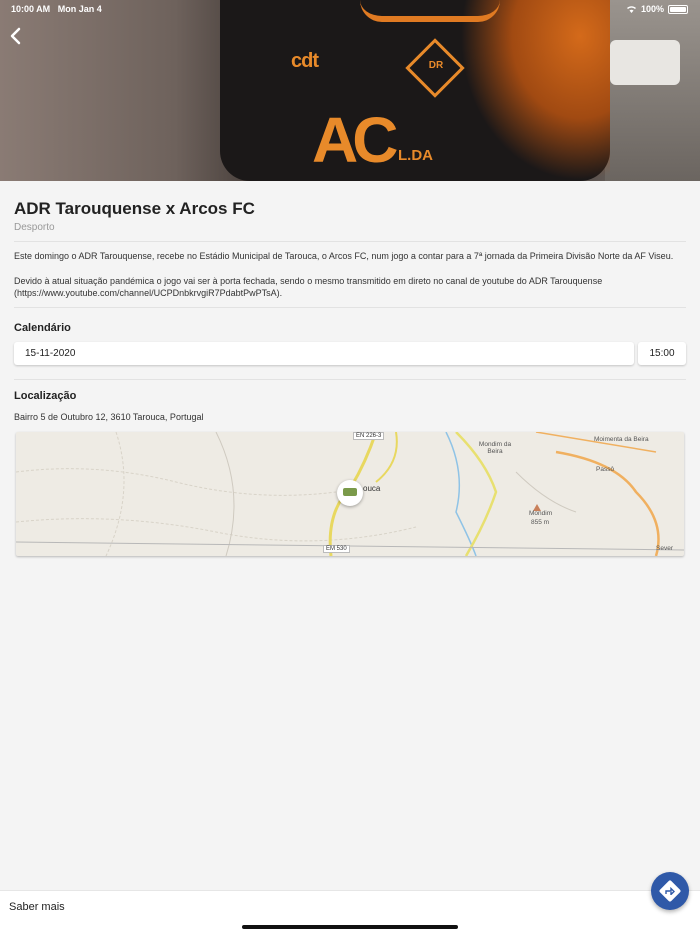 The image size is (700, 934). Describe the element at coordinates (372, 488) in the screenshot. I see `map-town-label: ouca` at that location.